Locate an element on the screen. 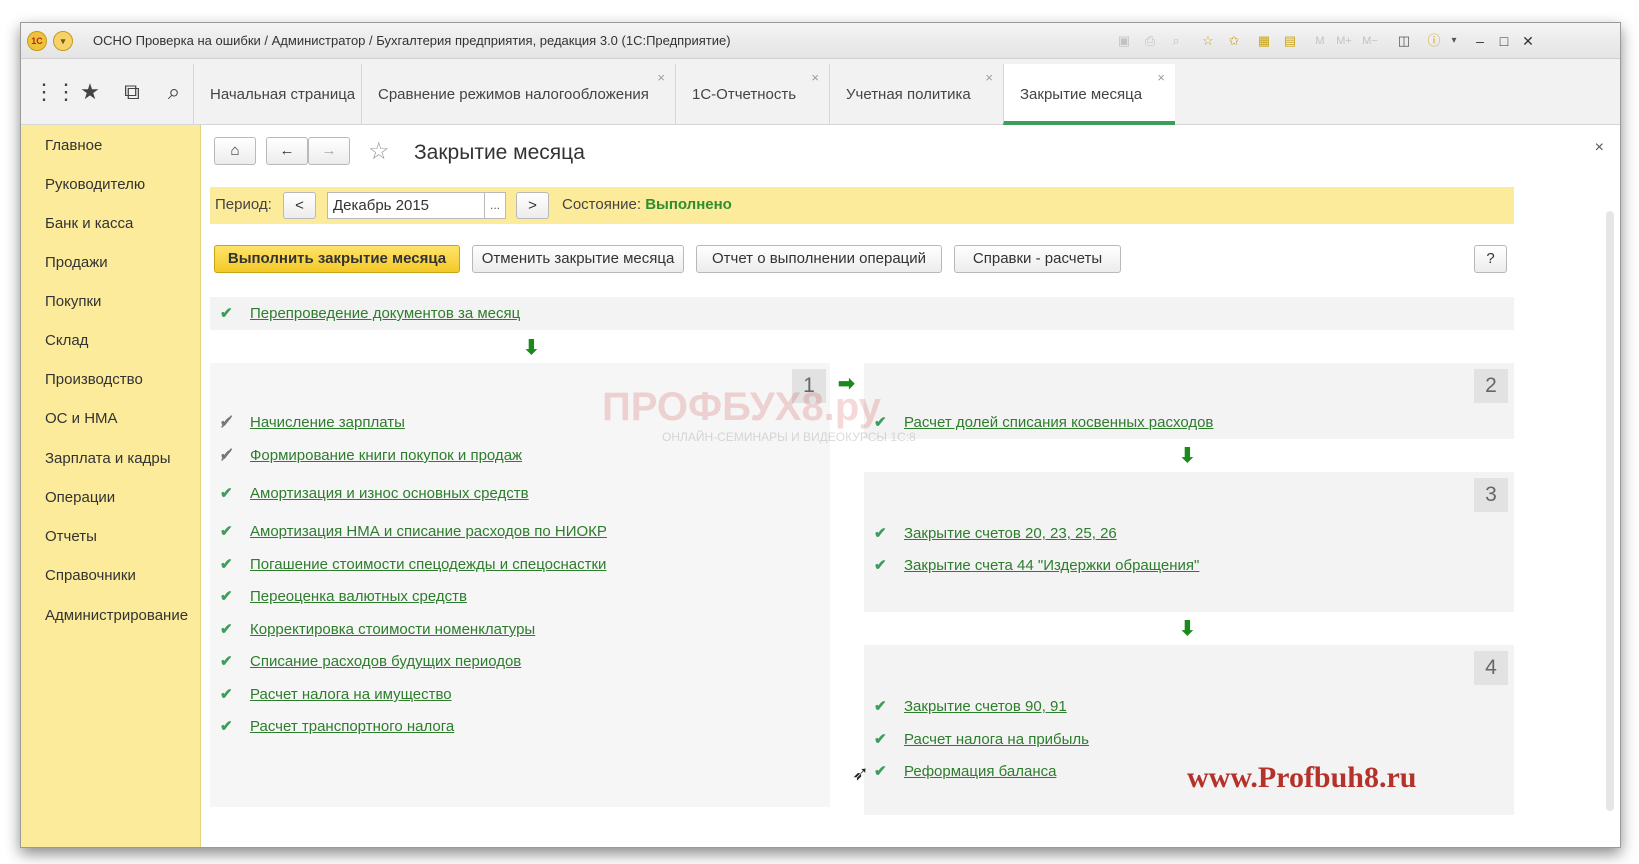 This screenshot has width=1639, height=864. period-input: Декабрь 2015 is located at coordinates (416, 205).